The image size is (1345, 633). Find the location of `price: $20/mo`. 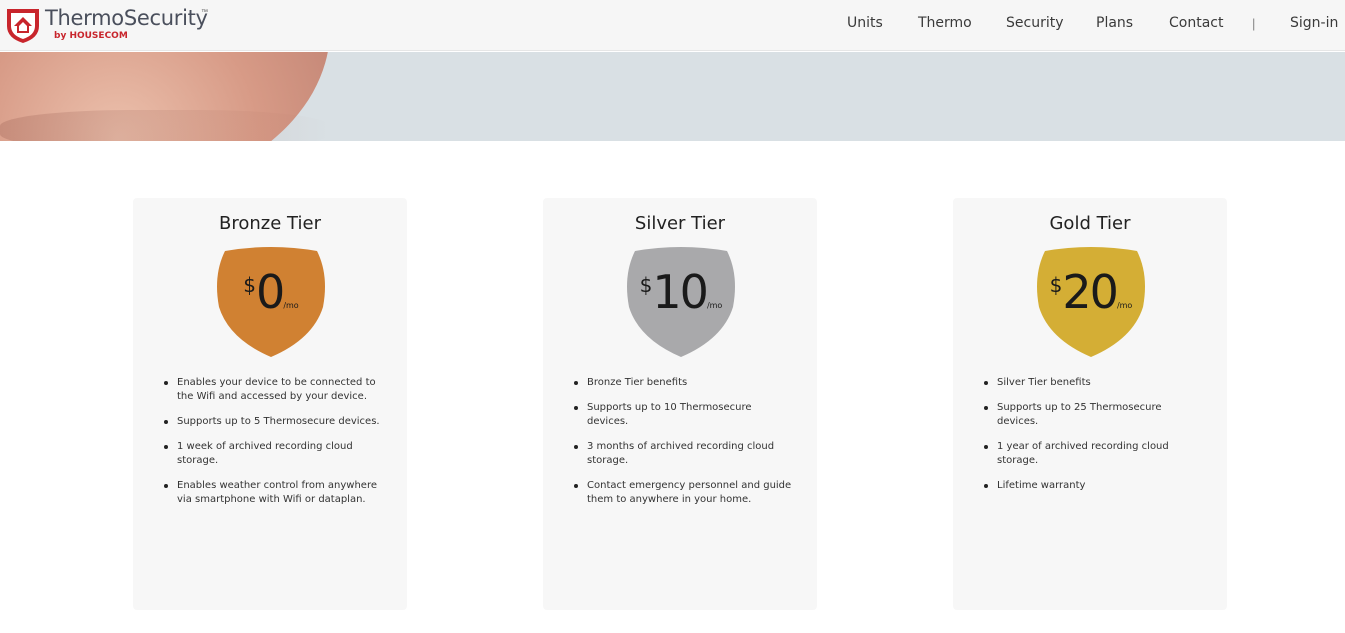

price: $20/mo is located at coordinates (1091, 292).